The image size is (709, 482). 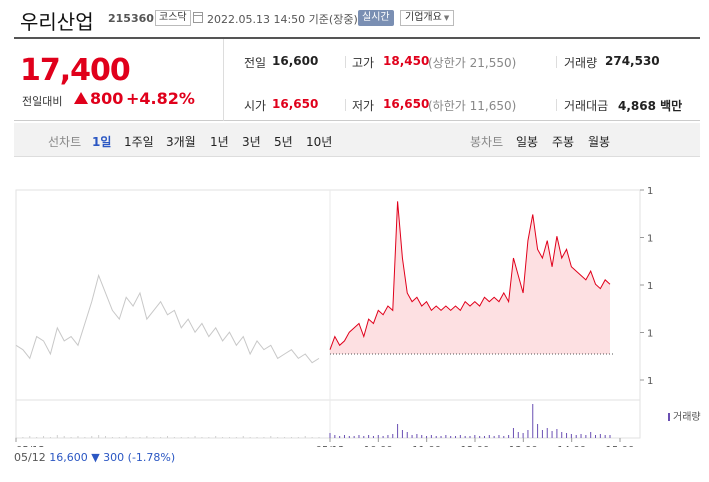 What do you see at coordinates (295, 61) in the screenshot?
I see `prev-value: 16,600` at bounding box center [295, 61].